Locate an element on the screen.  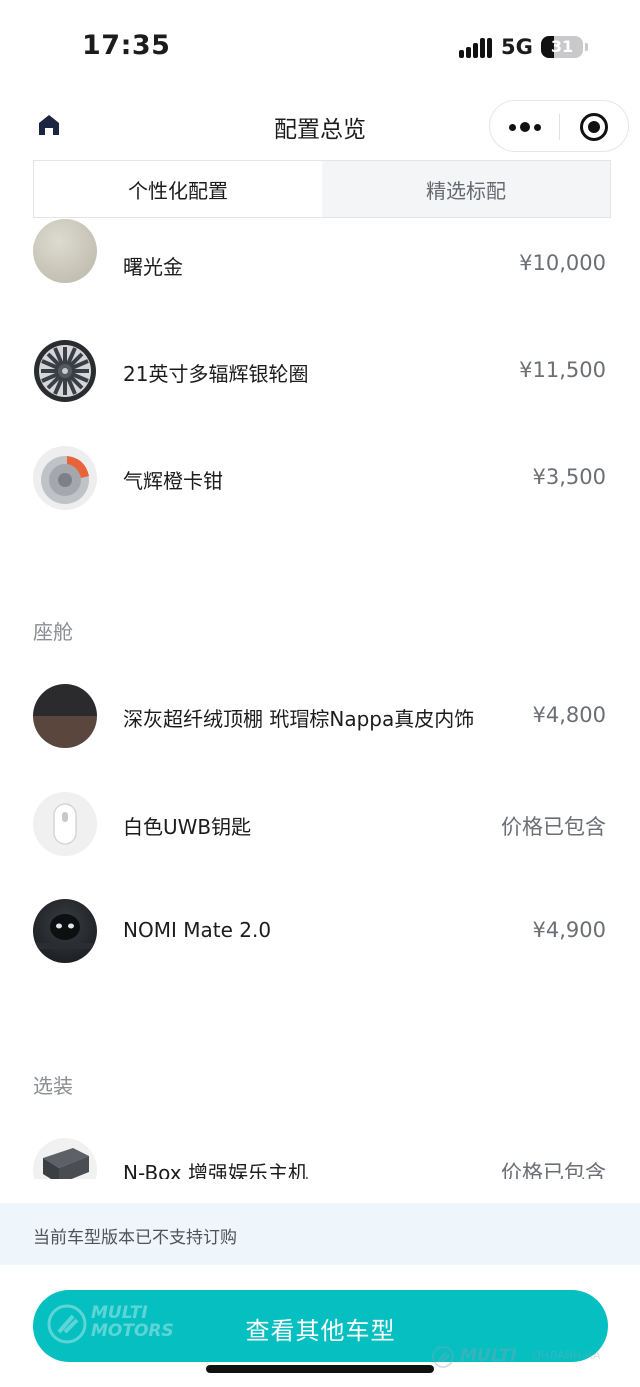
list-item: 21英寸多辐辉银轮圈 ¥11,500 is located at coordinates (320, 371).